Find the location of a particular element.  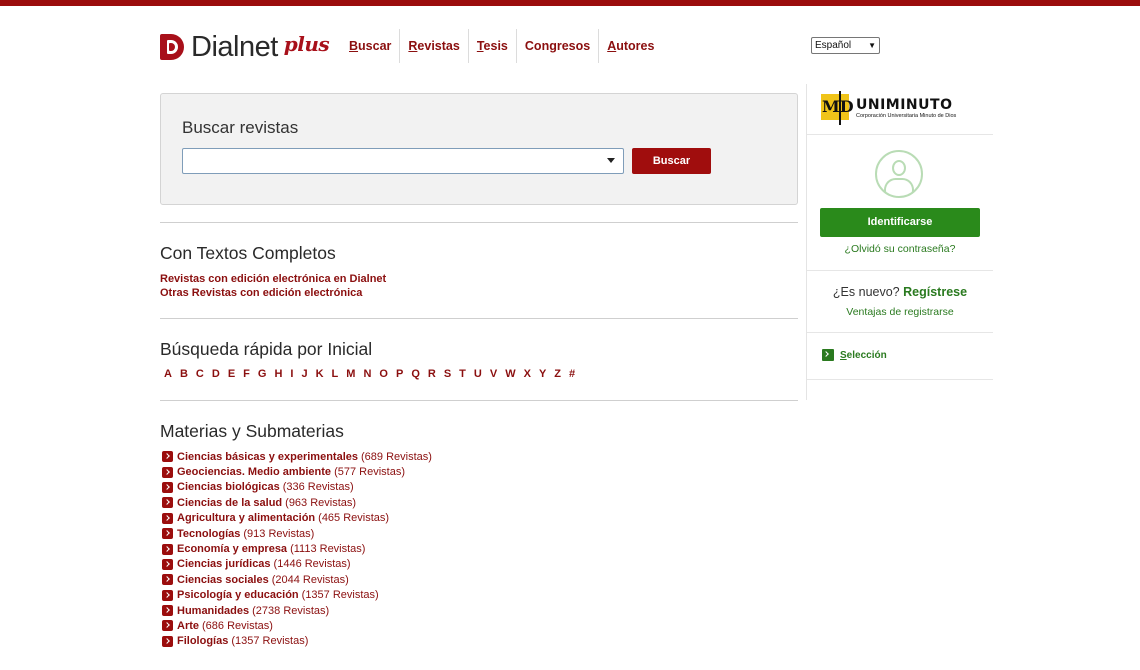

letter-link: Z is located at coordinates (557, 374).